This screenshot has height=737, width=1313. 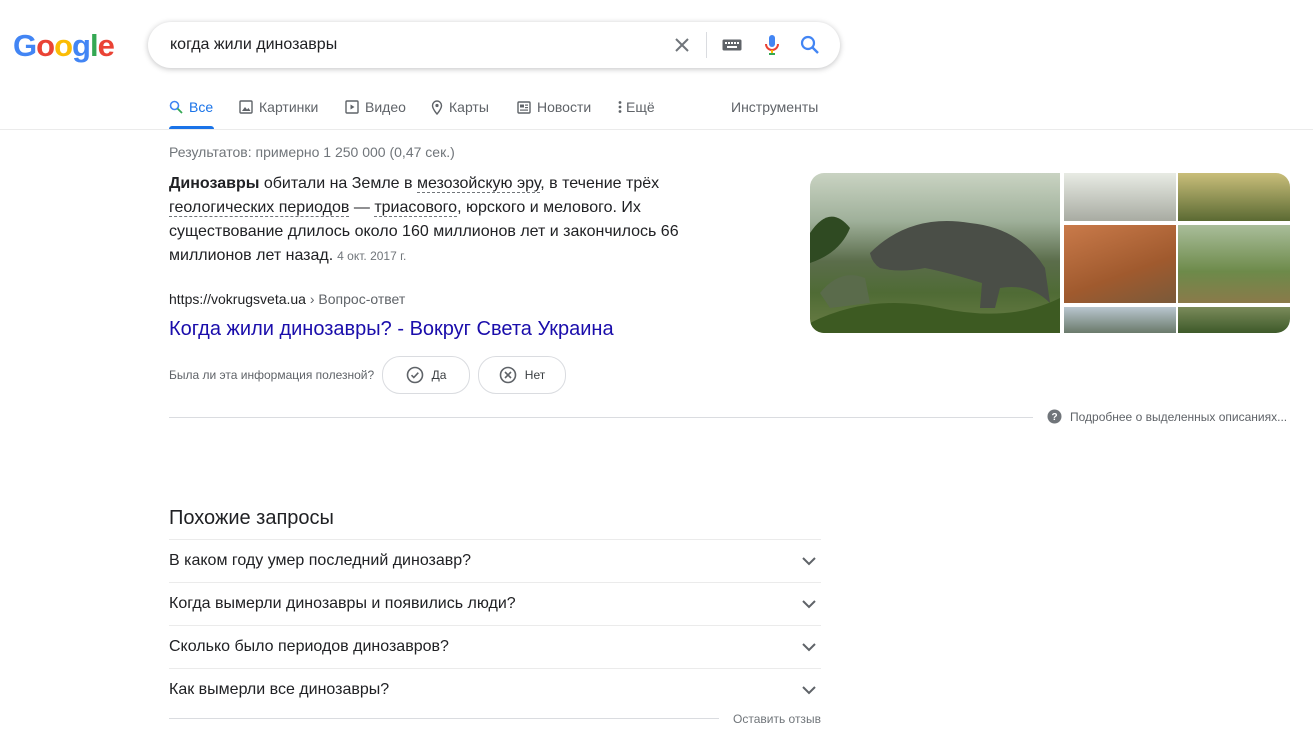 I want to click on video-icon, so click(x=352, y=107).